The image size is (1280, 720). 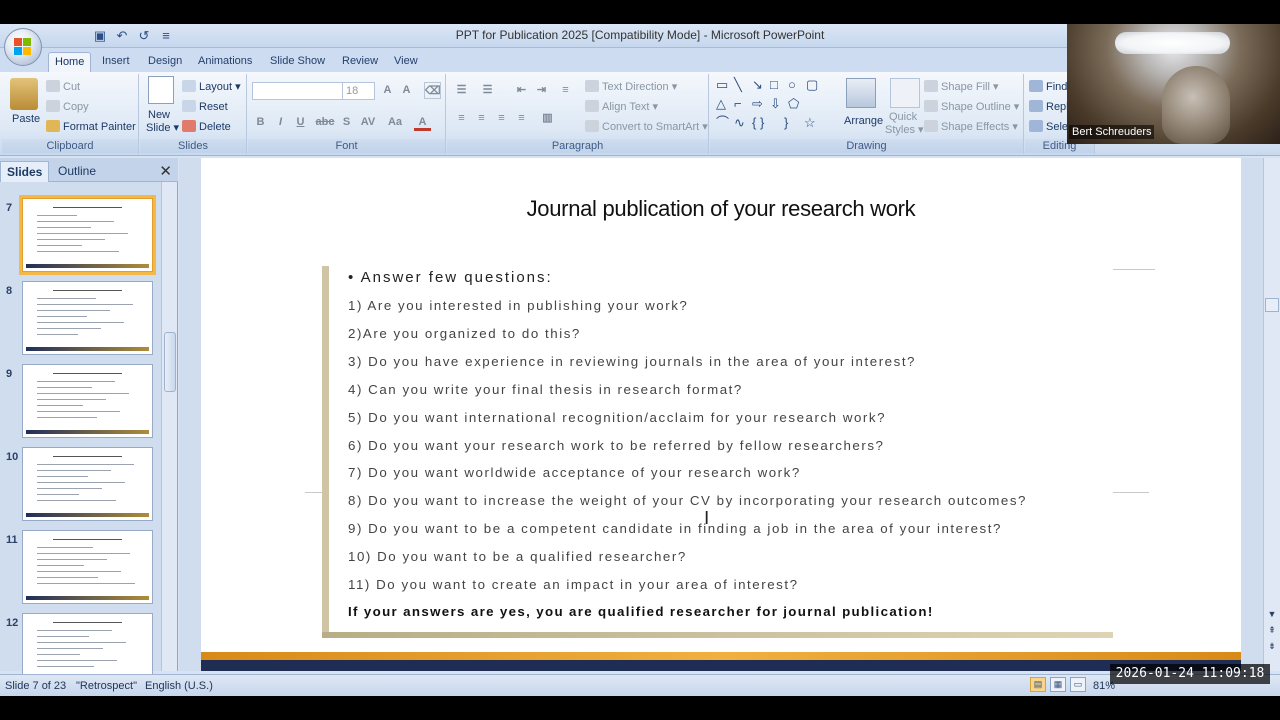 I want to click on slide-sorter-icon: ▦, so click(x=1058, y=684).